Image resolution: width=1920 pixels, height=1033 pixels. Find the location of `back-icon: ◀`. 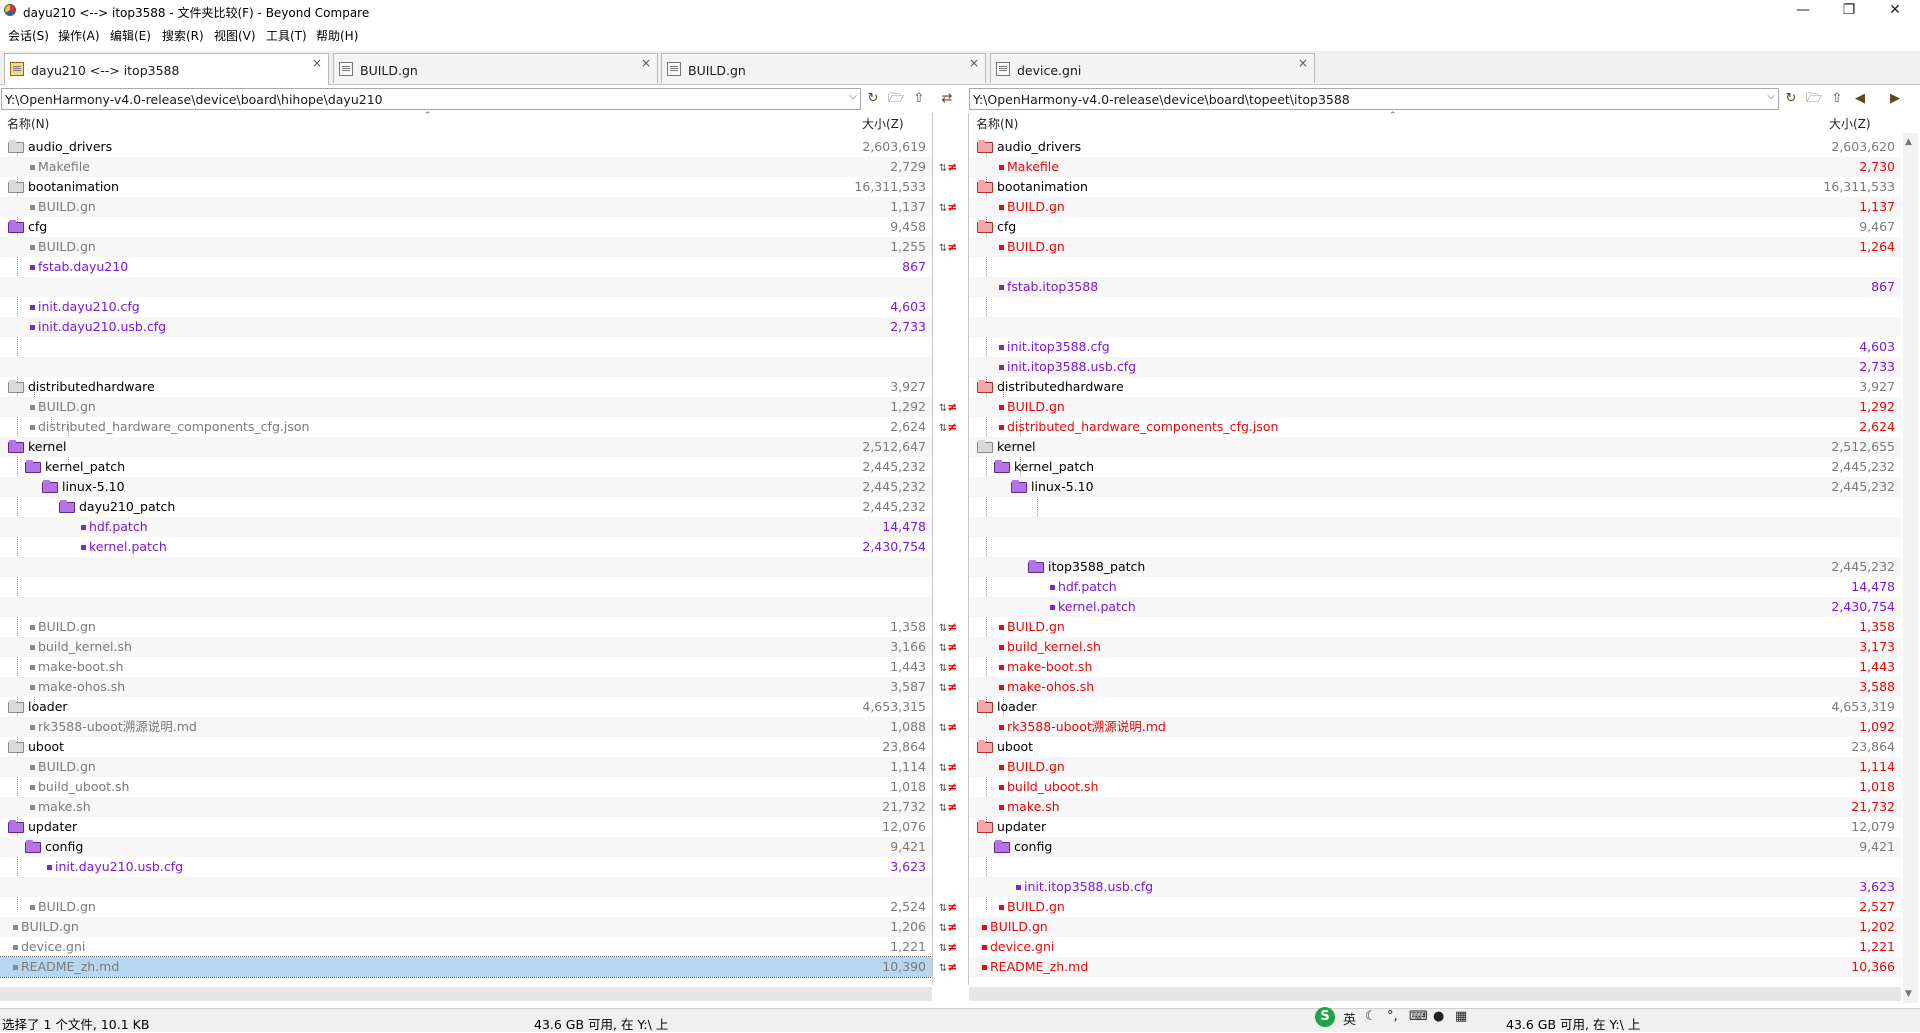

back-icon: ◀ is located at coordinates (1860, 99).